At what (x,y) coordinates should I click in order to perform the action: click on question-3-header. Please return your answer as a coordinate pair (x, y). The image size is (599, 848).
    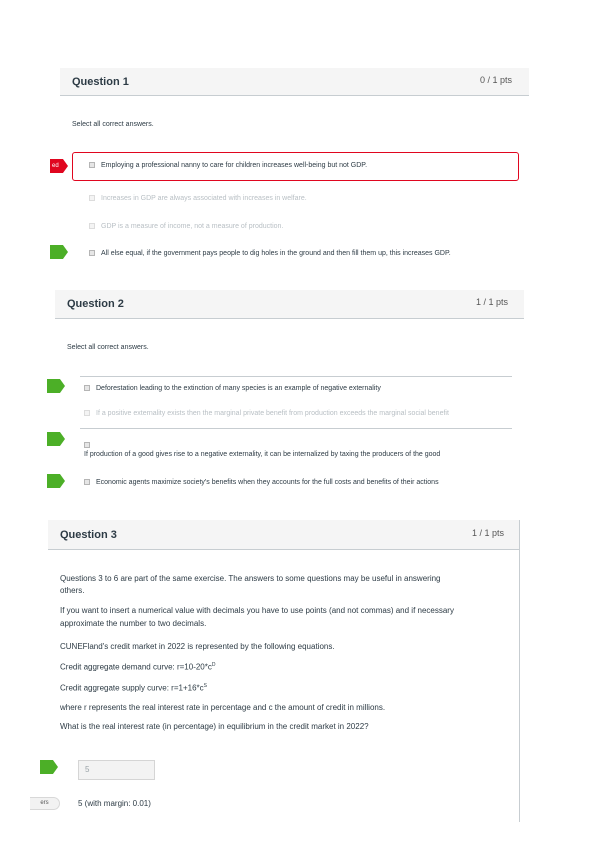
    Looking at the image, I should click on (283, 535).